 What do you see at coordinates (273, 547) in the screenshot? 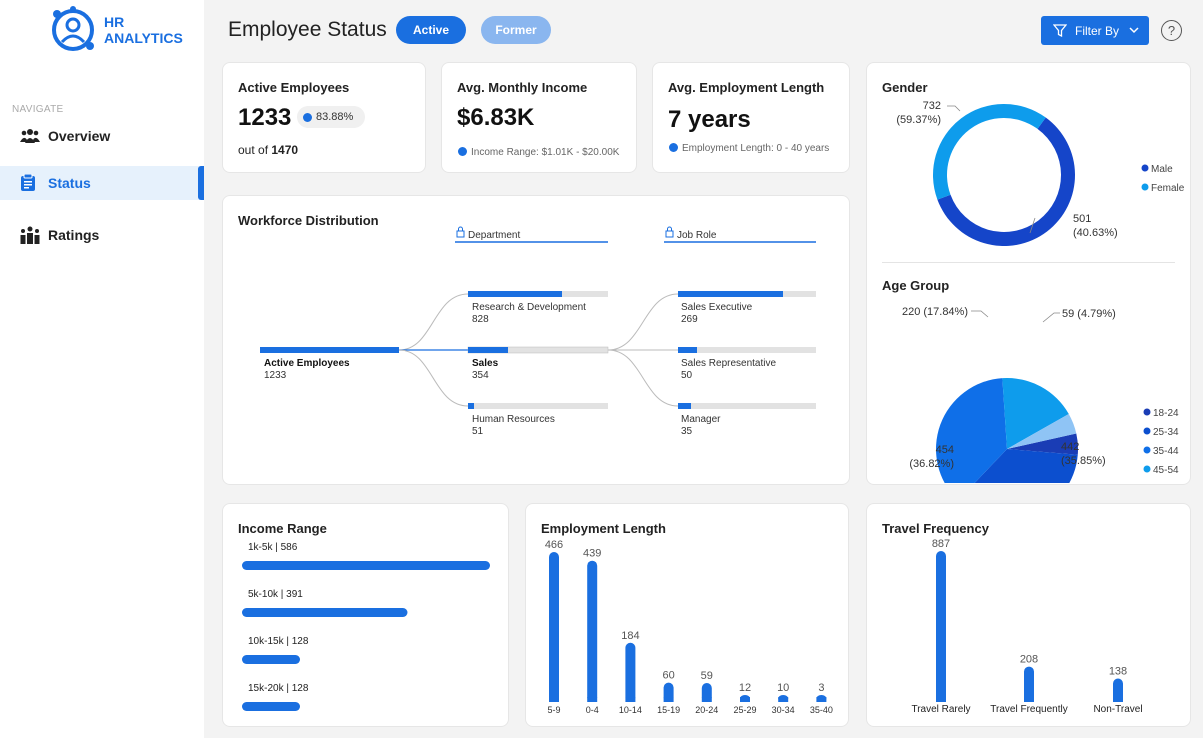
I see `bar-label: 1k-5k | 586` at bounding box center [273, 547].